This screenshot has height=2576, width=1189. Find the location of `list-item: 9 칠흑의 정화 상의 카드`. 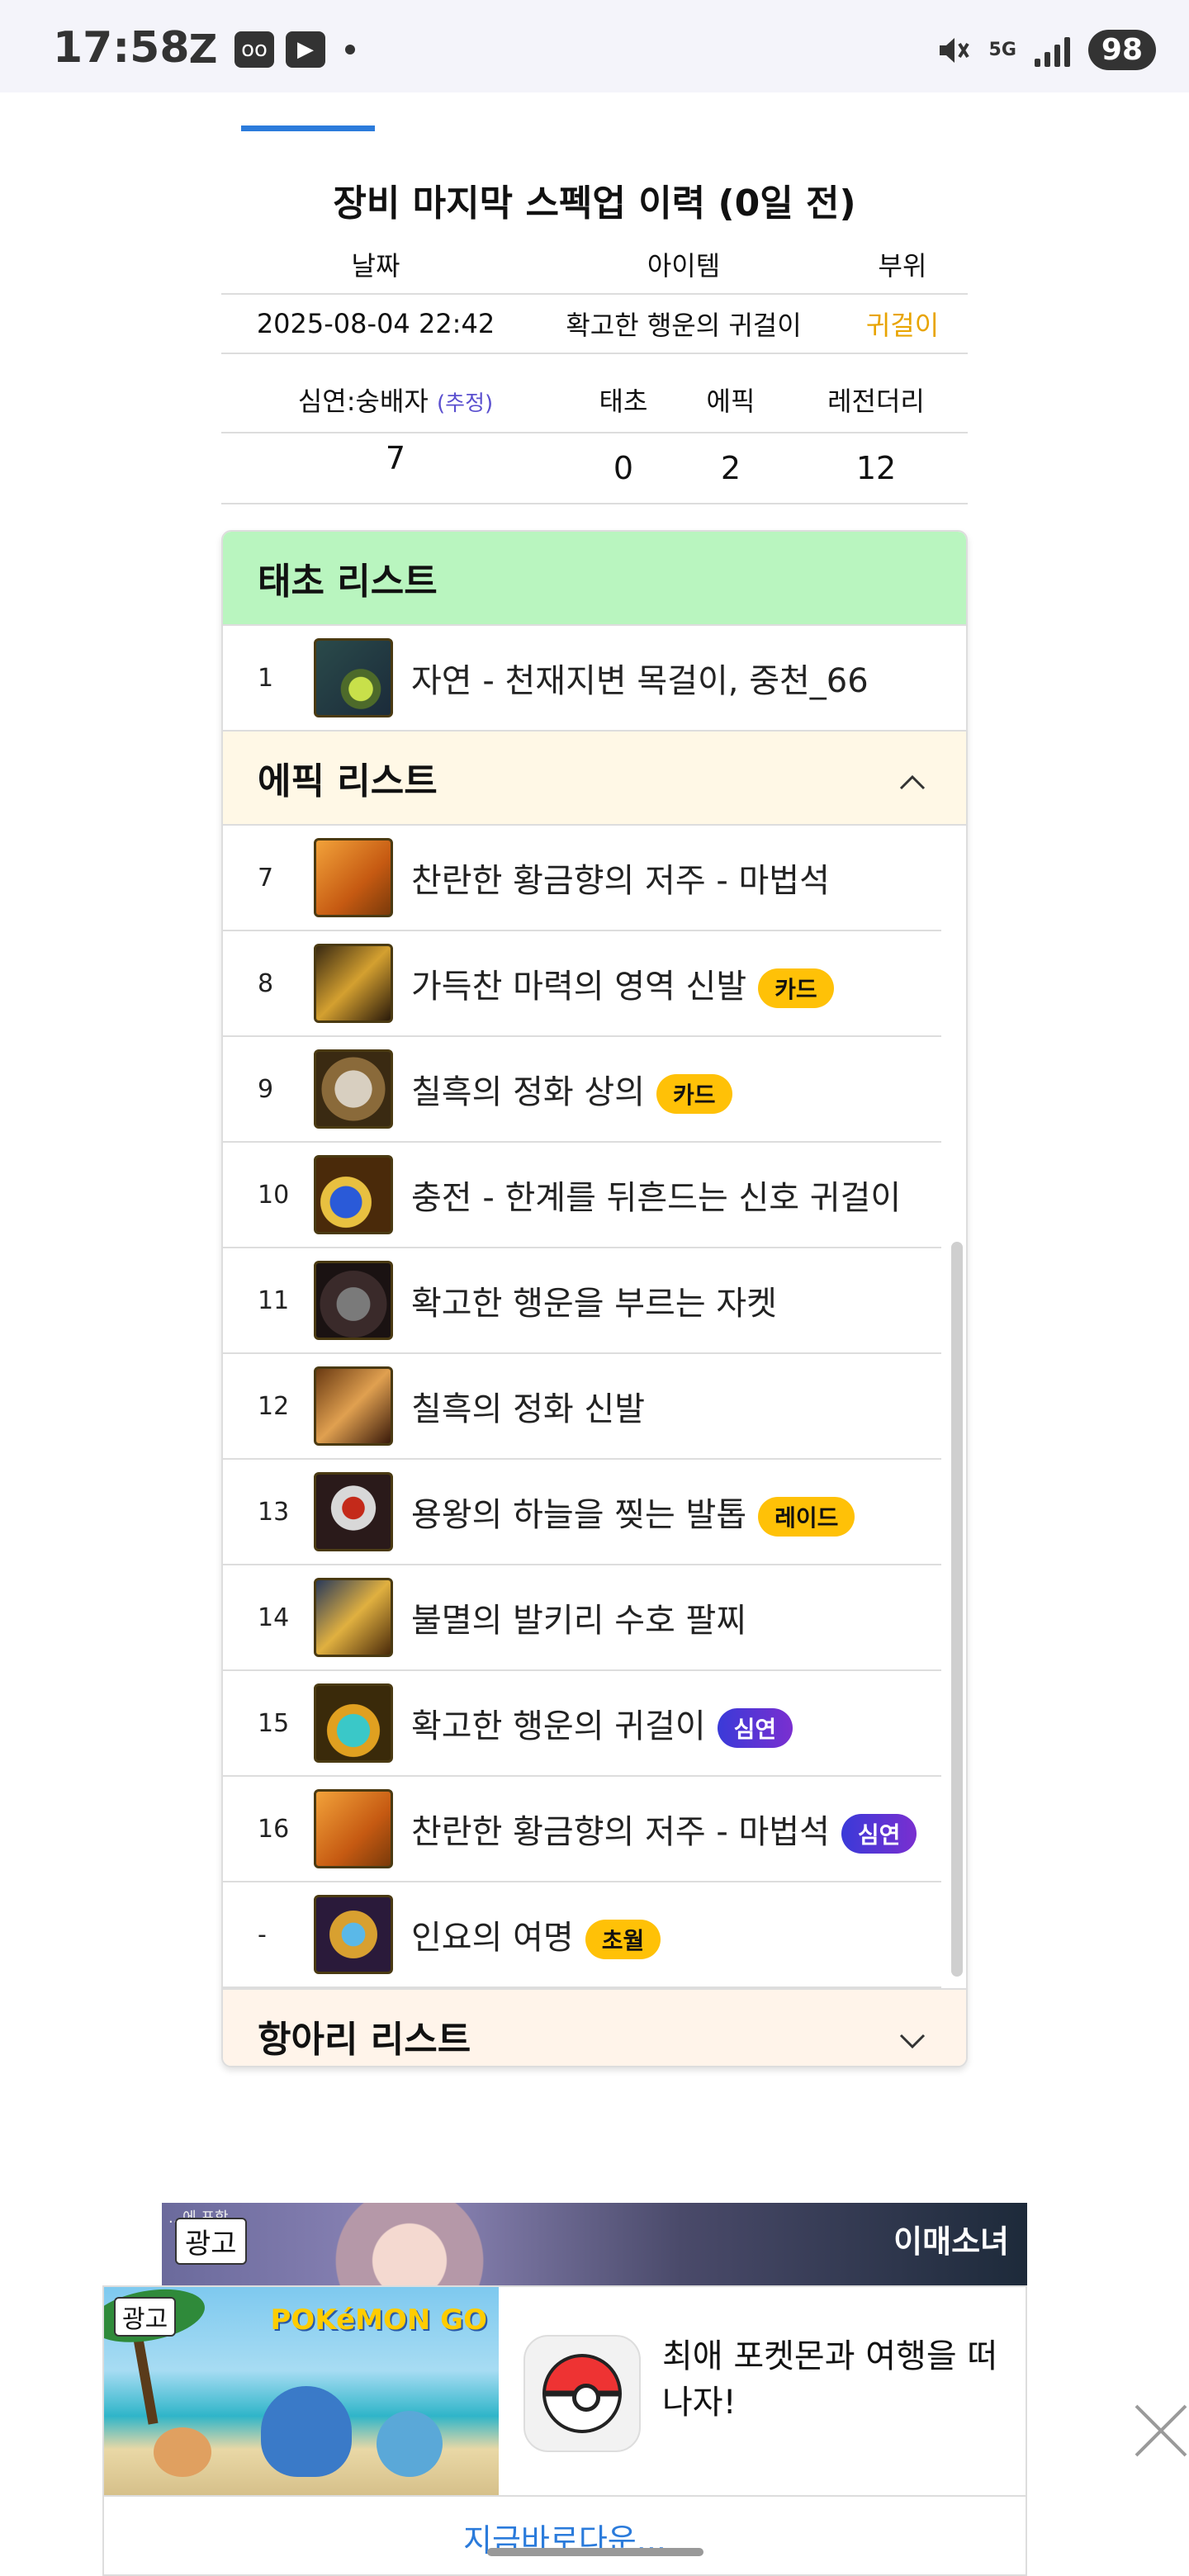

list-item: 9 칠흑의 정화 상의 카드 is located at coordinates (582, 1090).